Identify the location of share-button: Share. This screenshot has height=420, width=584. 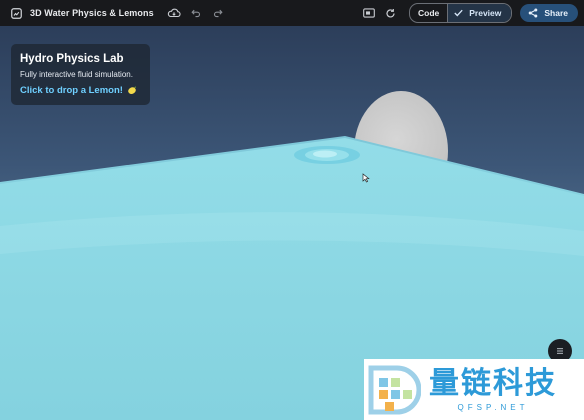
(549, 13).